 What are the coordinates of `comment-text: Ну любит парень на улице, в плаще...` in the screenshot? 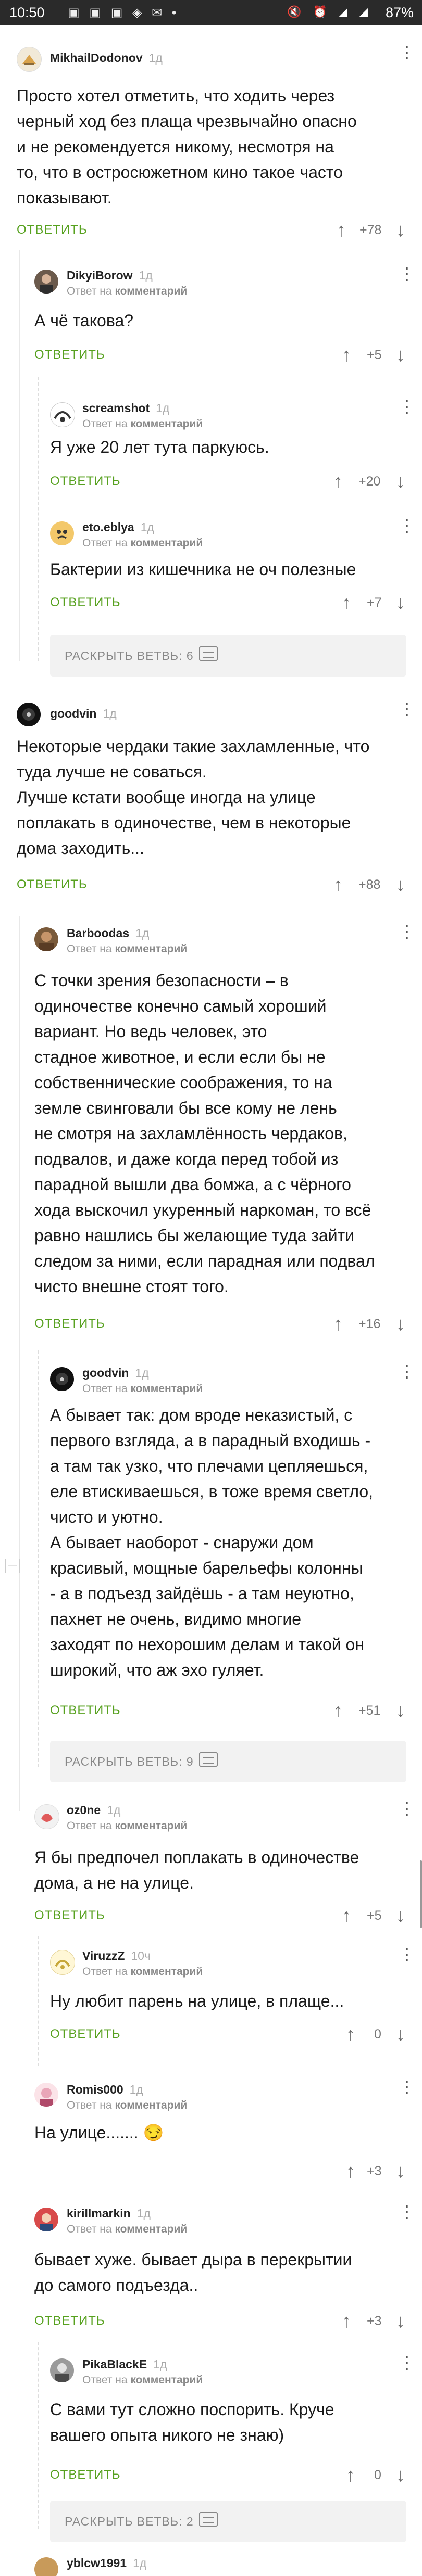 It's located at (197, 2001).